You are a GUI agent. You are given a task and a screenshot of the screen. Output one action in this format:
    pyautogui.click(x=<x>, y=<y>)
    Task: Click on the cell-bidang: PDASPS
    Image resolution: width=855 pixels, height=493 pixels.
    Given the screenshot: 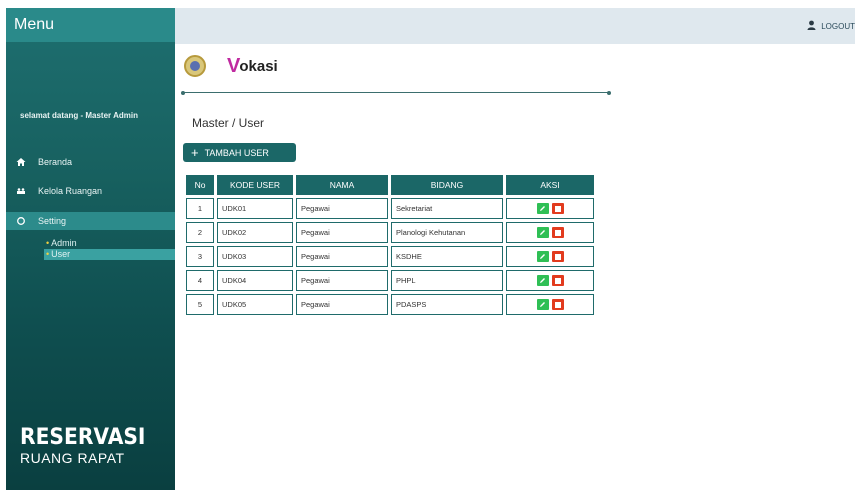 What is the action you would take?
    pyautogui.click(x=447, y=304)
    